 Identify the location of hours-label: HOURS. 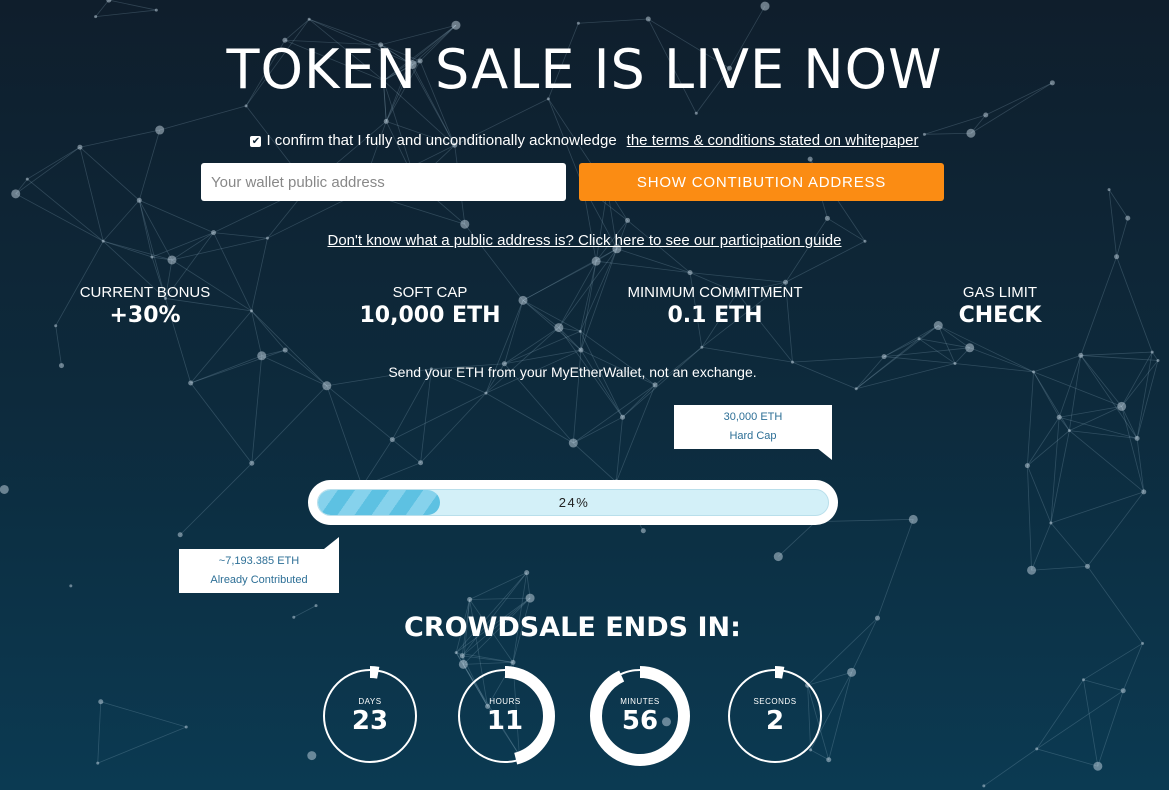
(505, 701).